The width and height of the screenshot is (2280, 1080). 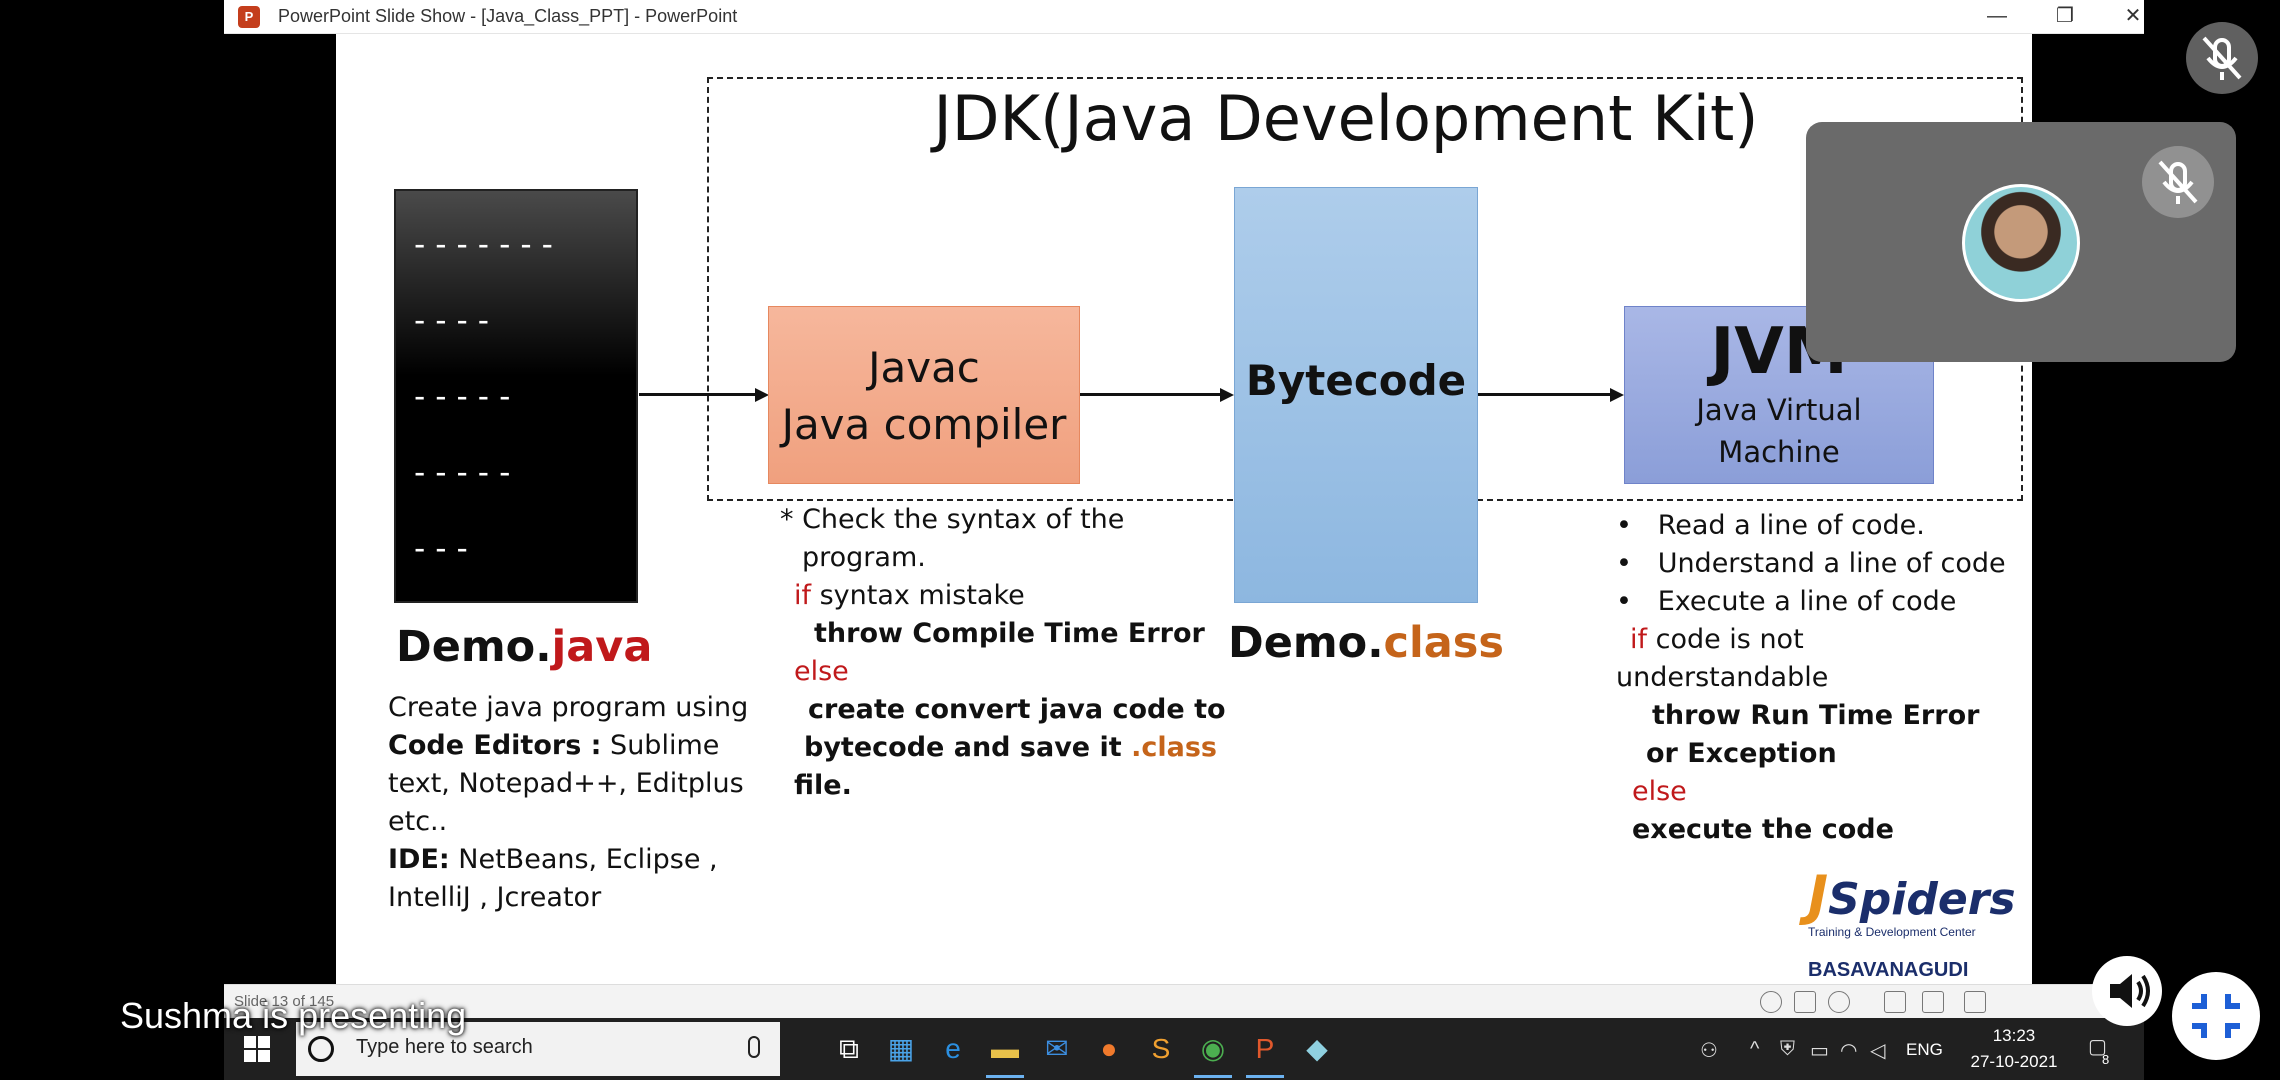 What do you see at coordinates (2216, 1016) in the screenshot?
I see `exit-fullscreen-icon` at bounding box center [2216, 1016].